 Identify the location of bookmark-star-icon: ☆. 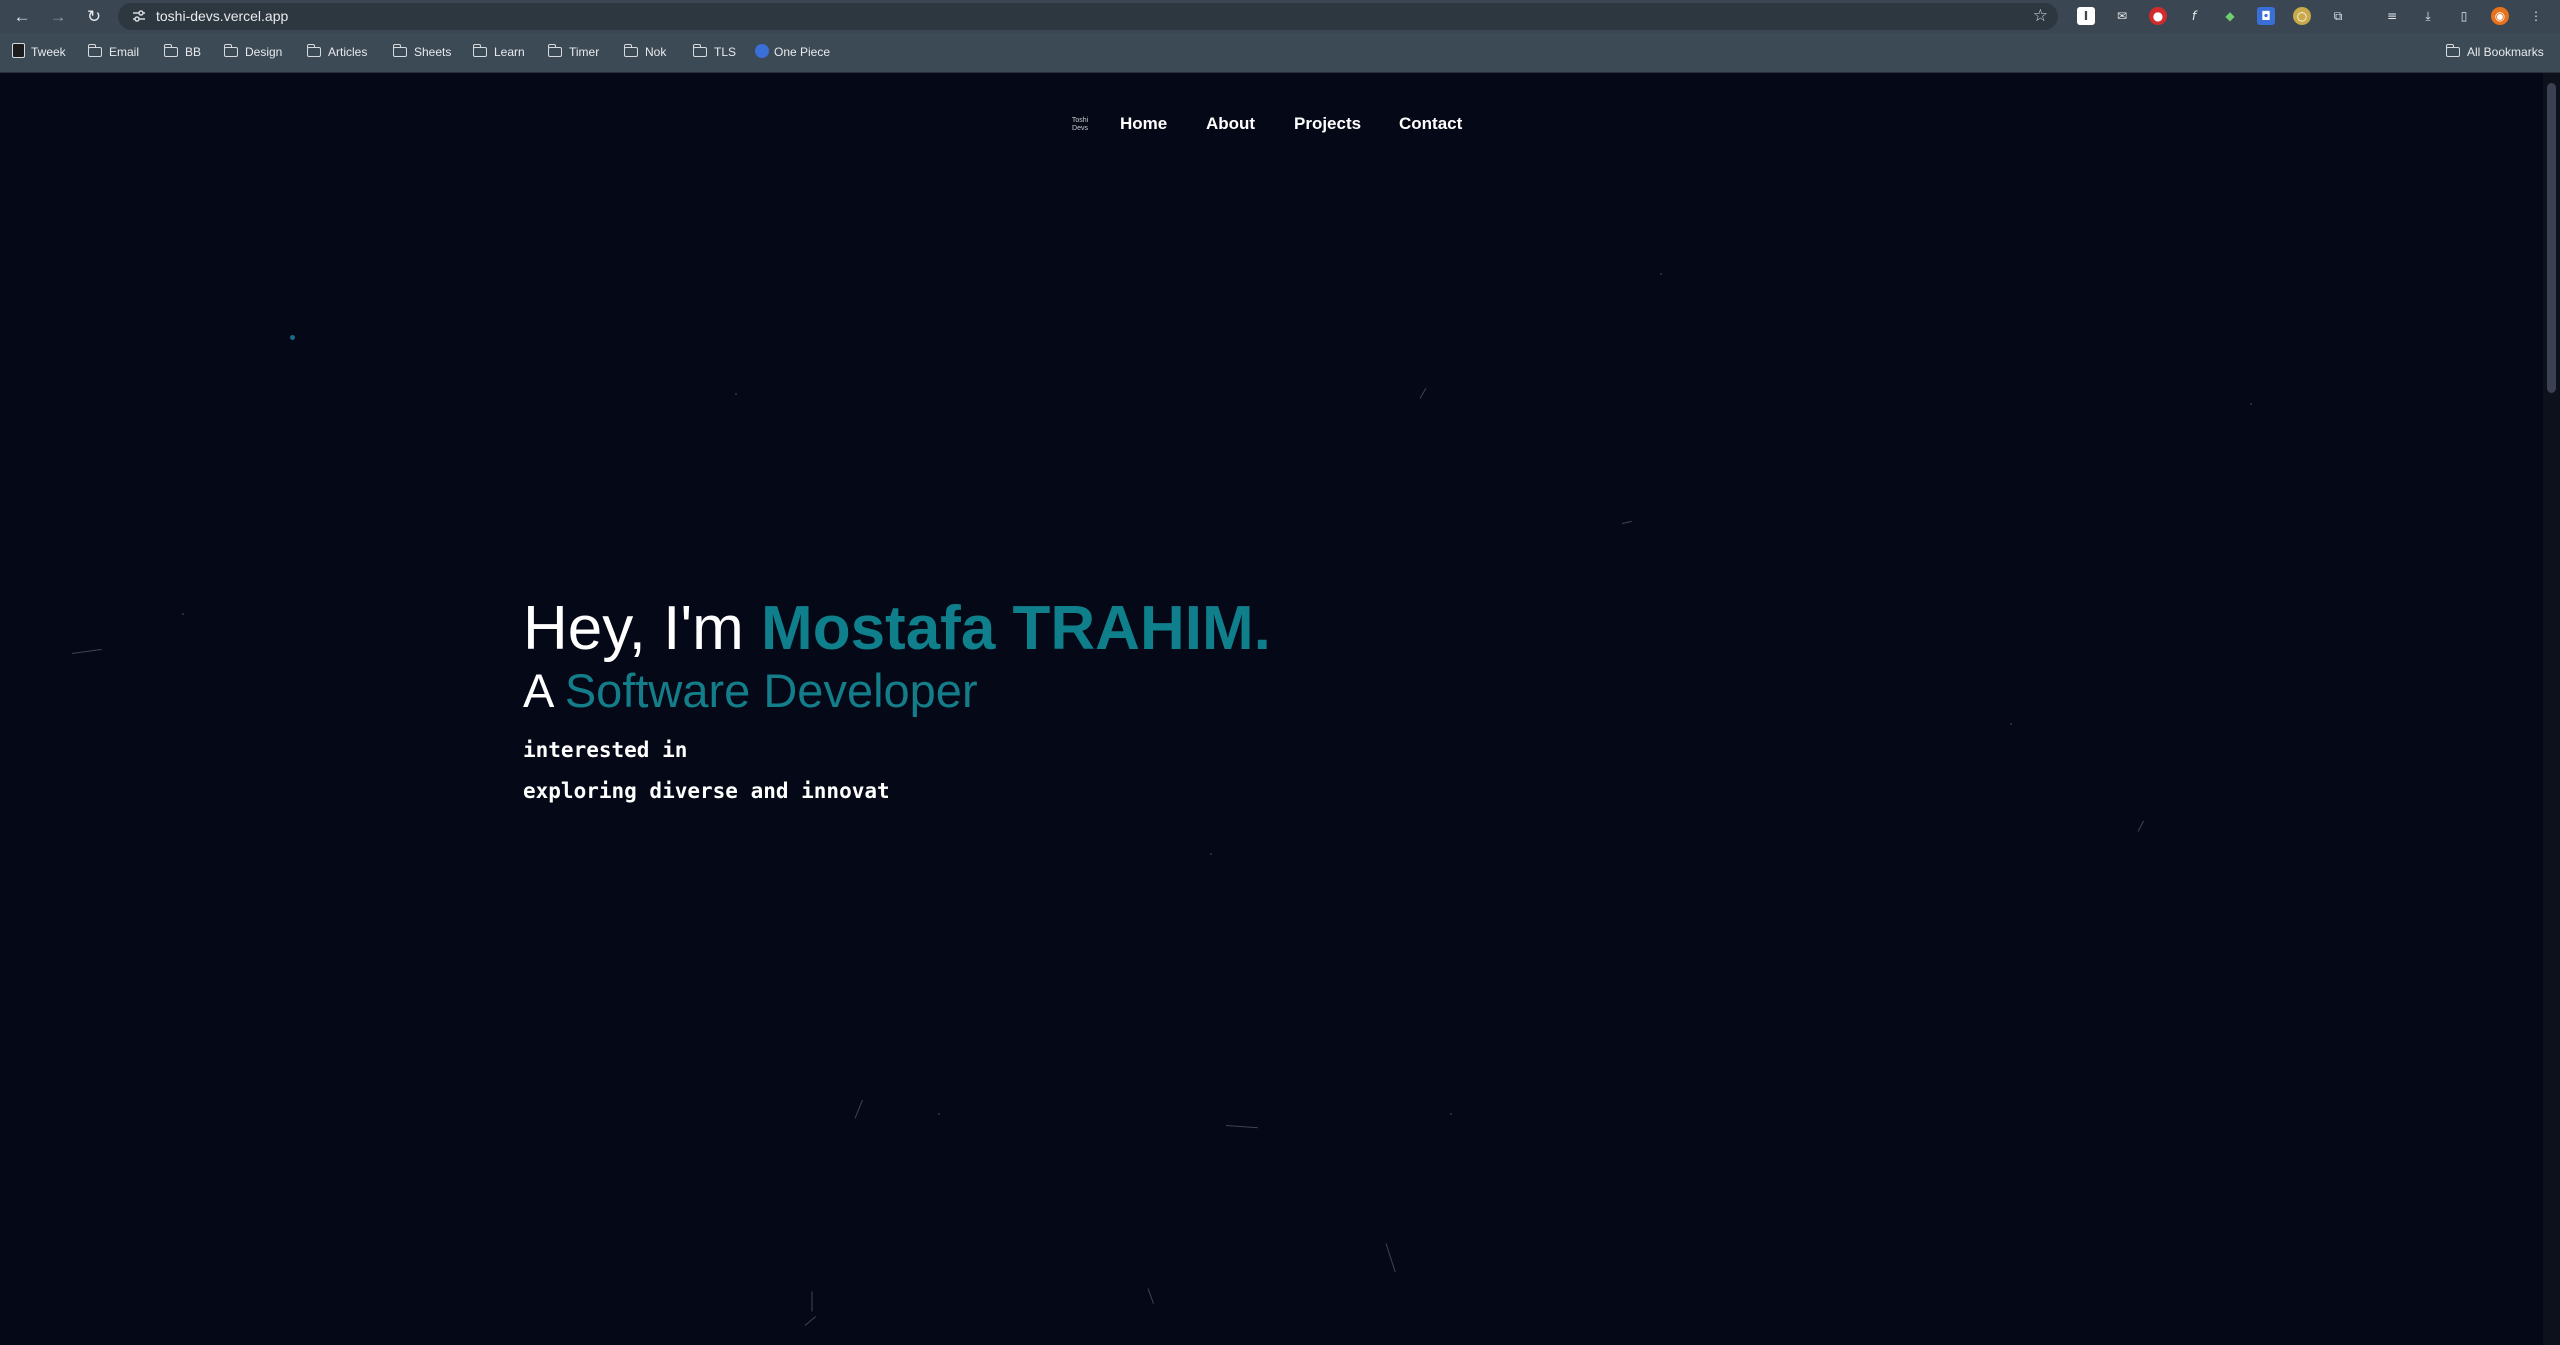
(2040, 16).